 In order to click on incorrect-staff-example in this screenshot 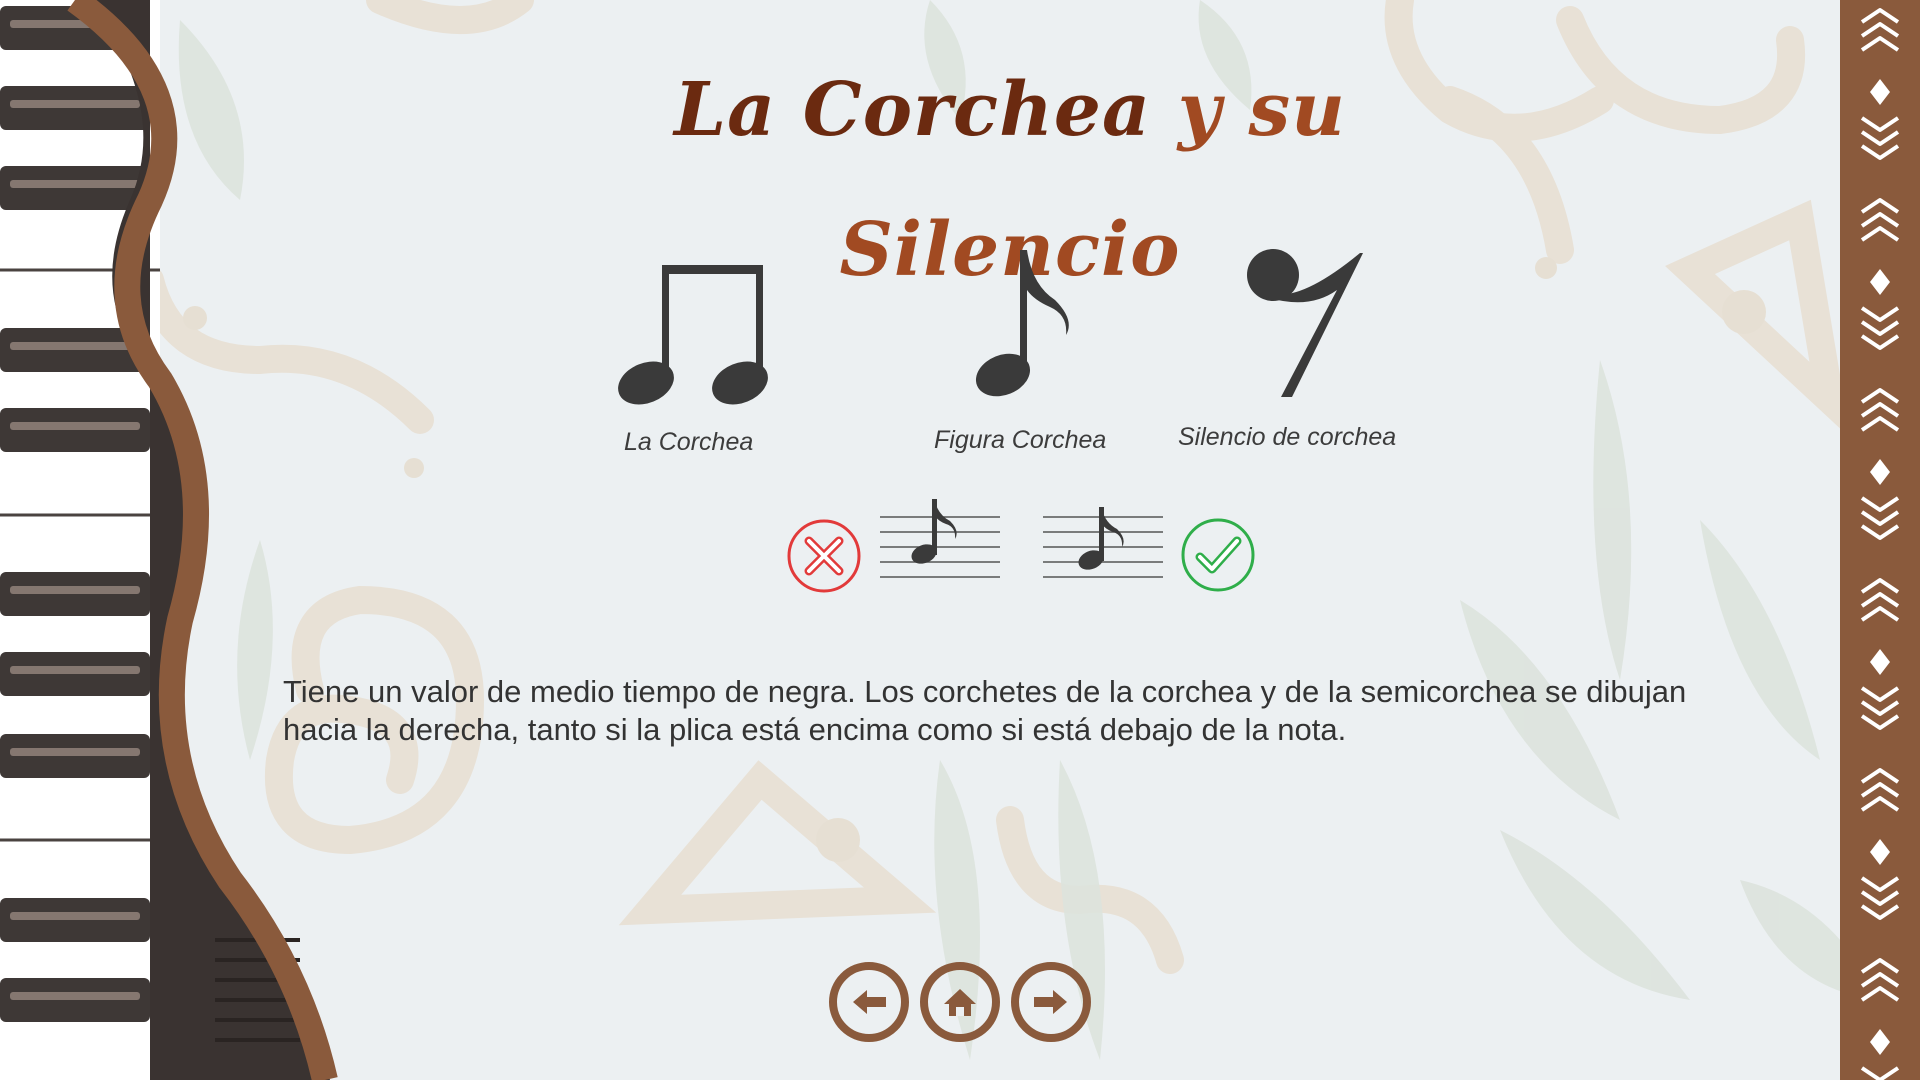, I will do `click(940, 538)`.